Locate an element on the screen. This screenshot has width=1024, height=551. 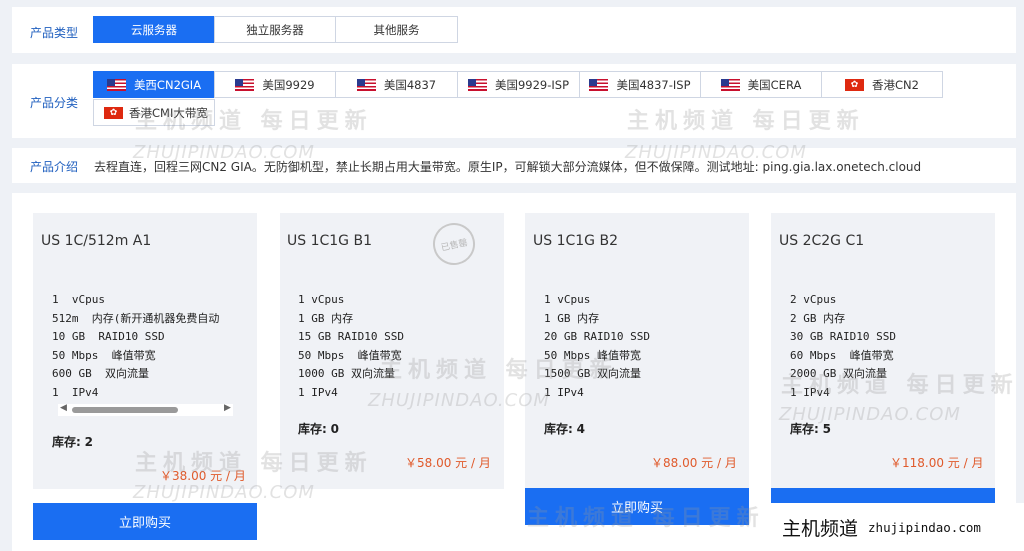
scroll-right-arrow-icon: ▶ is located at coordinates (227, 408).